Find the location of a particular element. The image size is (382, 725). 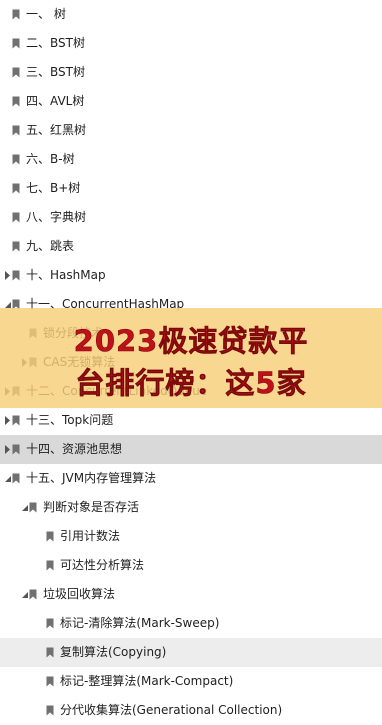

tree-item-label: 十、HashMap is located at coordinates (66, 275).